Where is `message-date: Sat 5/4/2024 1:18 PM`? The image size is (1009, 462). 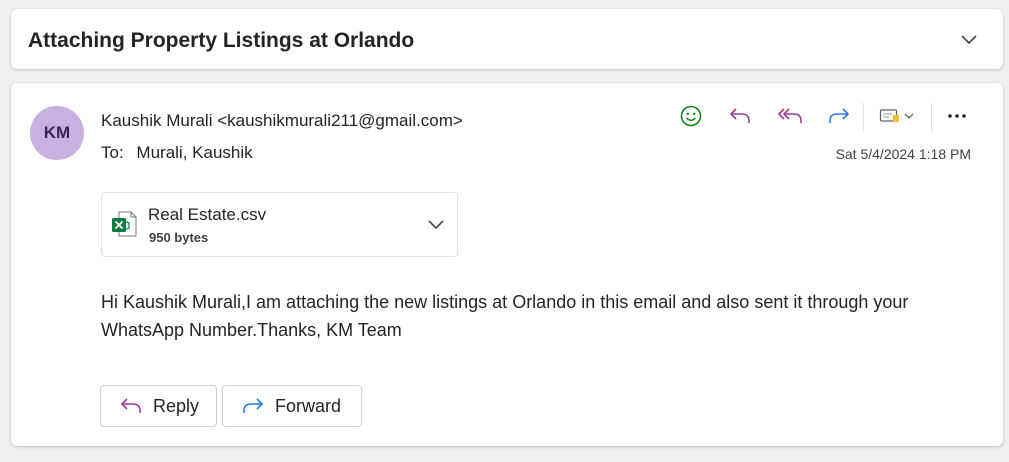
message-date: Sat 5/4/2024 1:18 PM is located at coordinates (903, 154).